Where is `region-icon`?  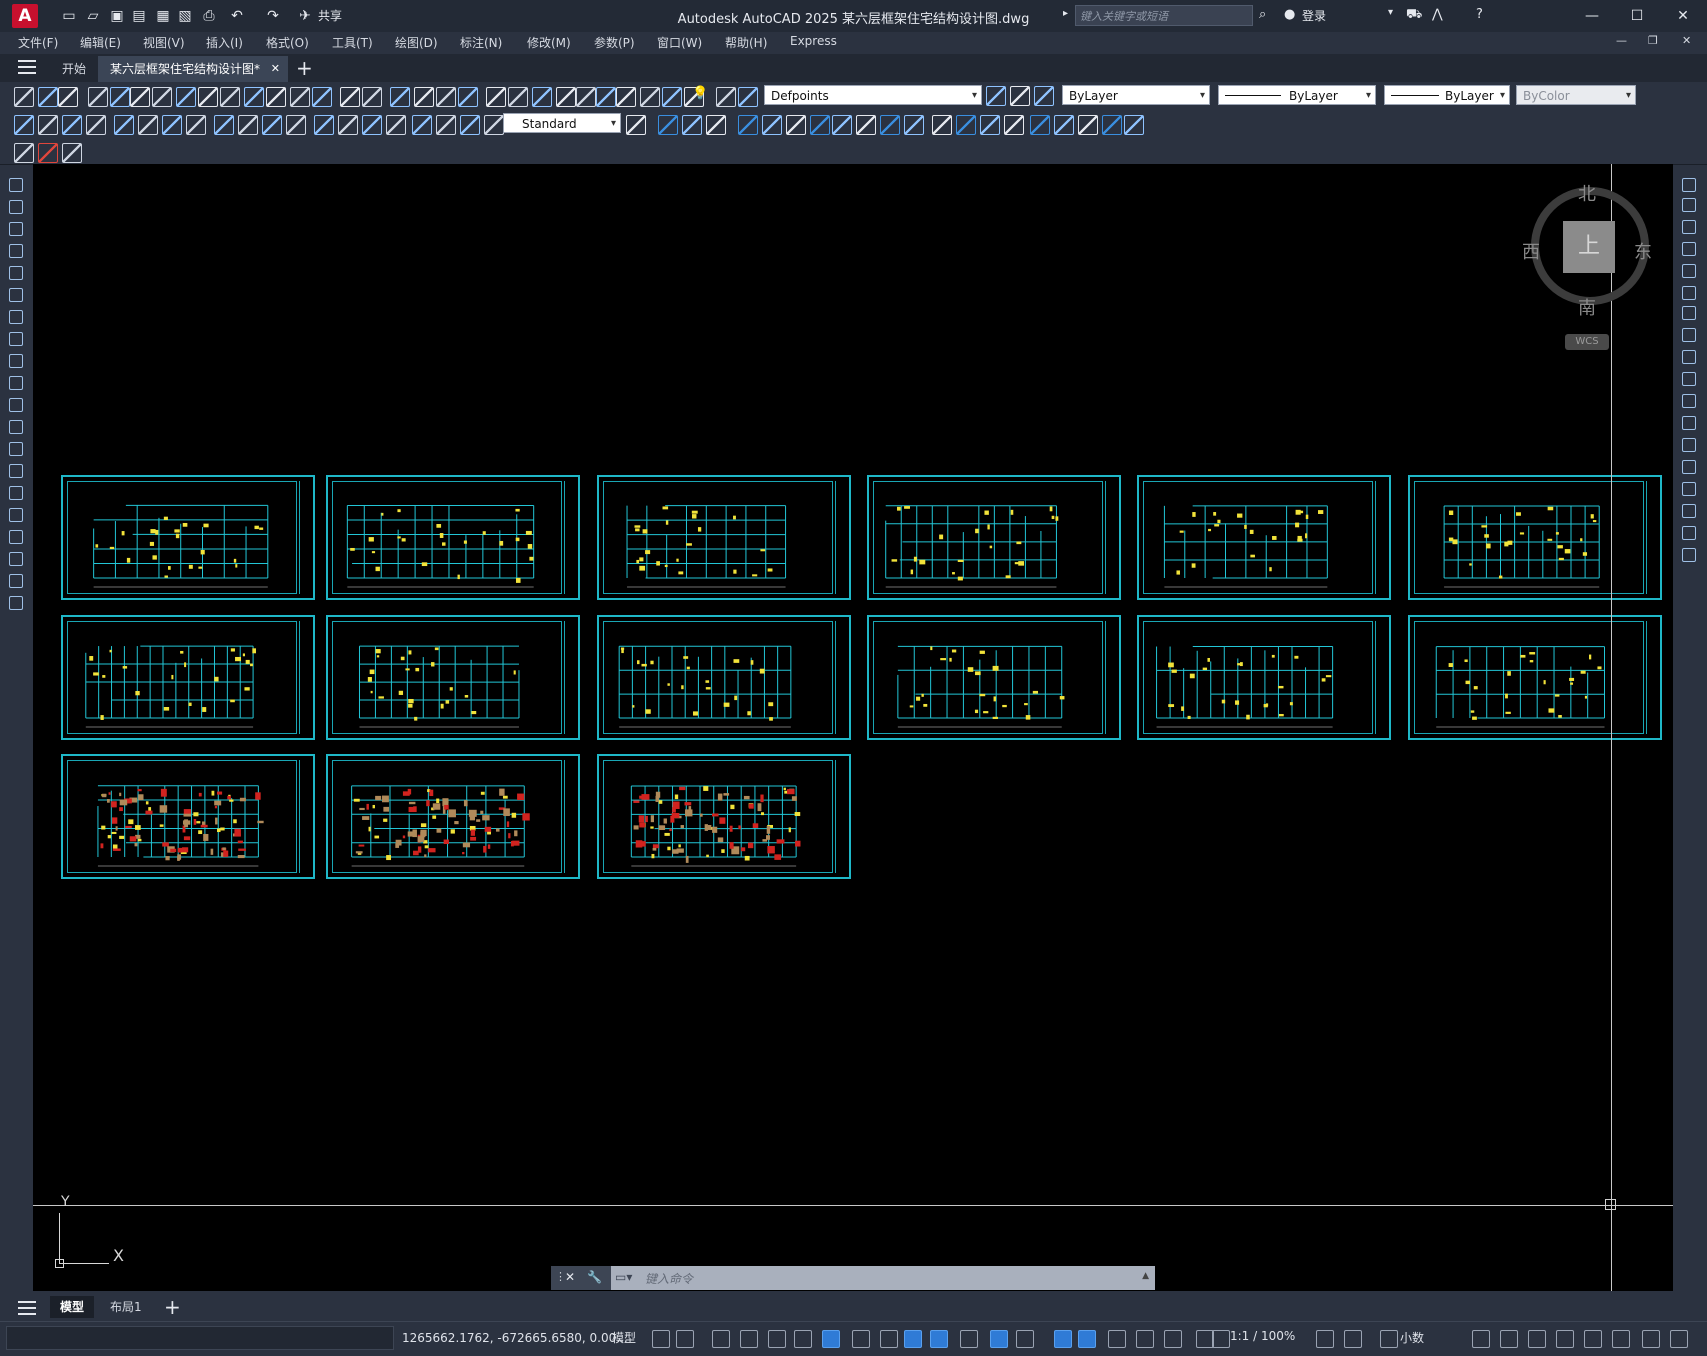 region-icon is located at coordinates (16, 537).